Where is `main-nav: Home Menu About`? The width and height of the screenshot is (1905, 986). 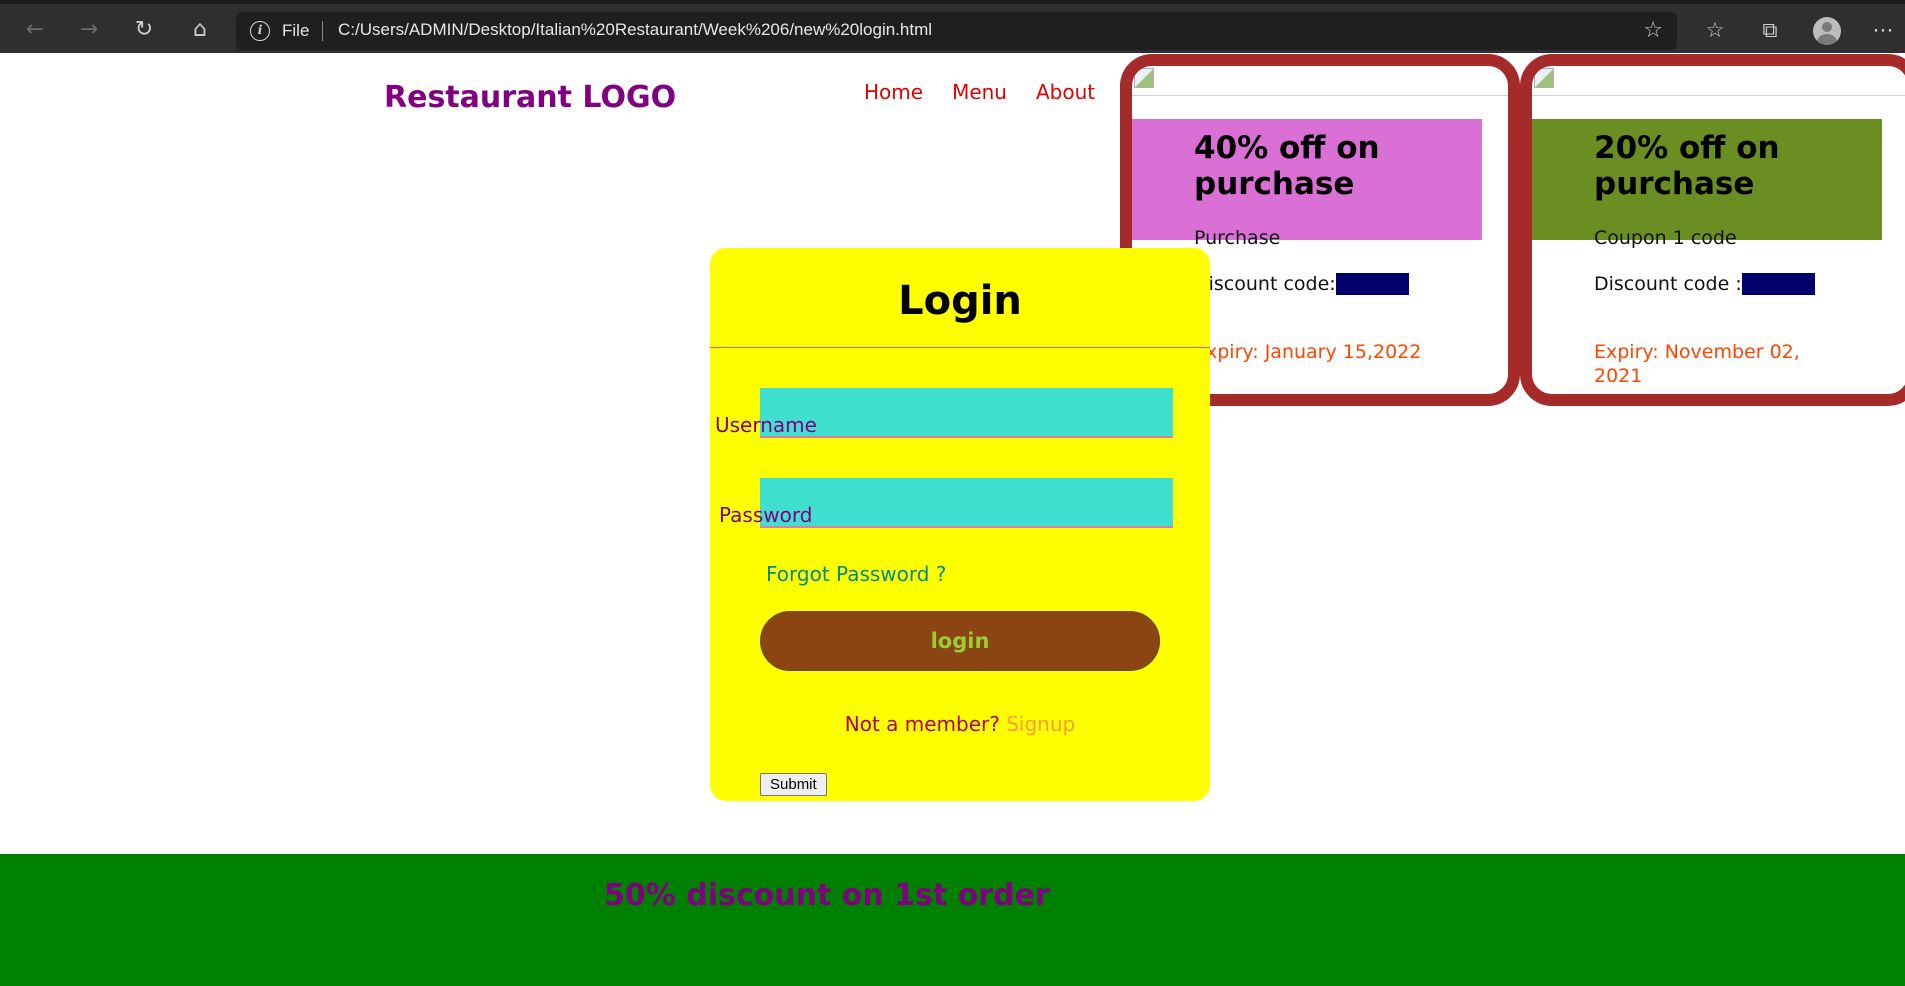
main-nav: Home Menu About is located at coordinates (994, 92).